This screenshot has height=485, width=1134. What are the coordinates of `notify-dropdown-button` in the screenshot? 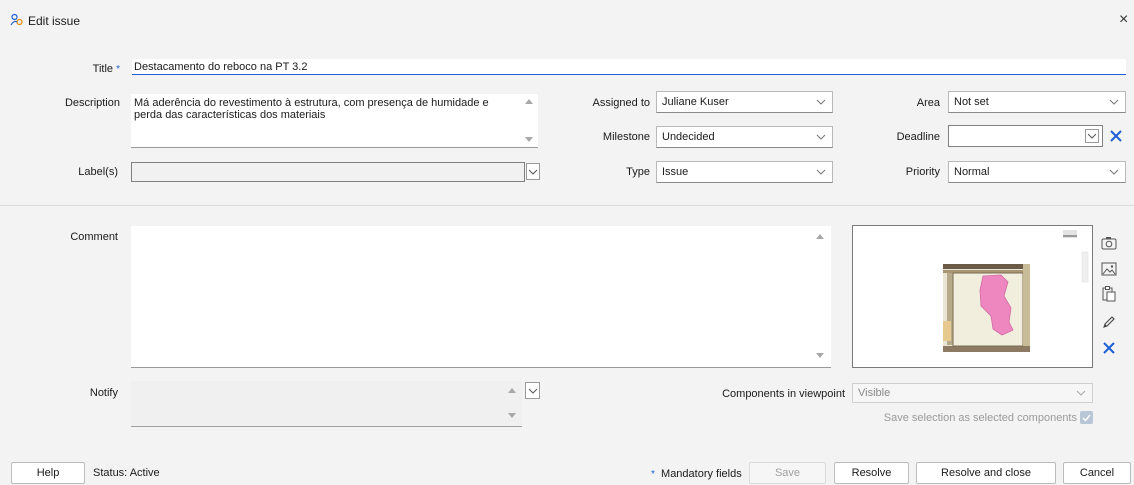 It's located at (532, 390).